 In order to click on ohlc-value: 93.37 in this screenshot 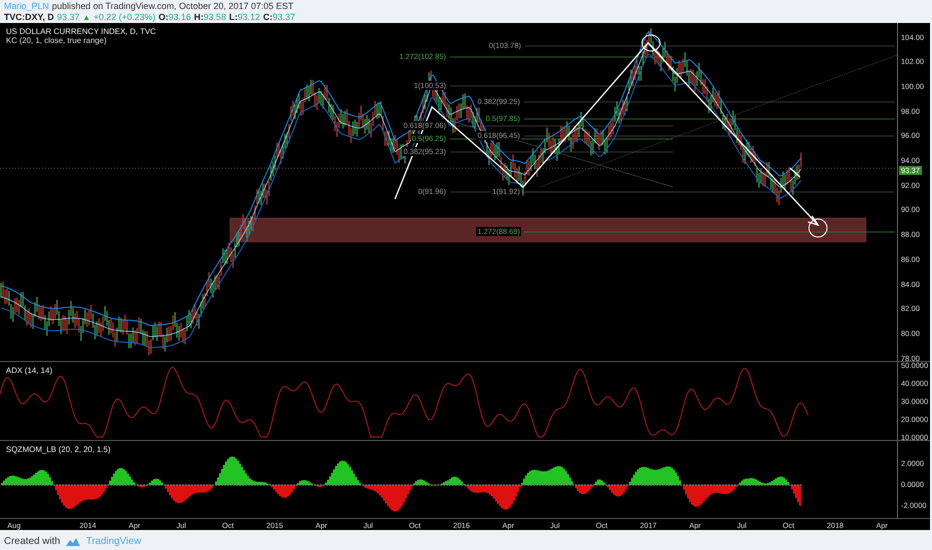, I will do `click(284, 17)`.